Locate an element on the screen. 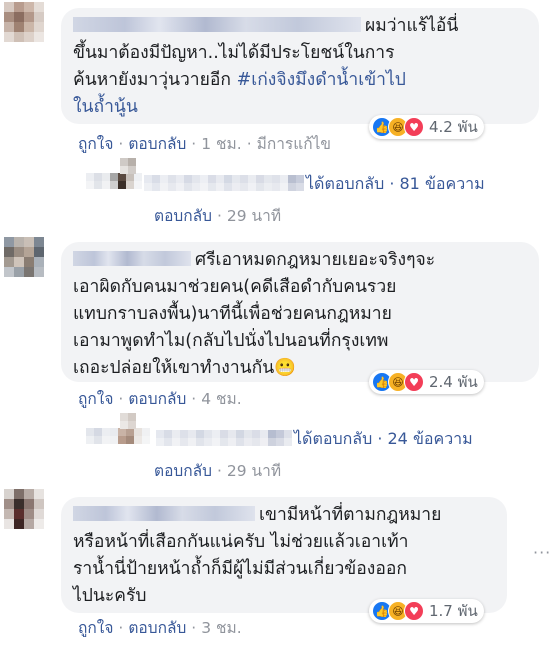 This screenshot has width=554, height=647. timestamp: 4 ชม. is located at coordinates (221, 399).